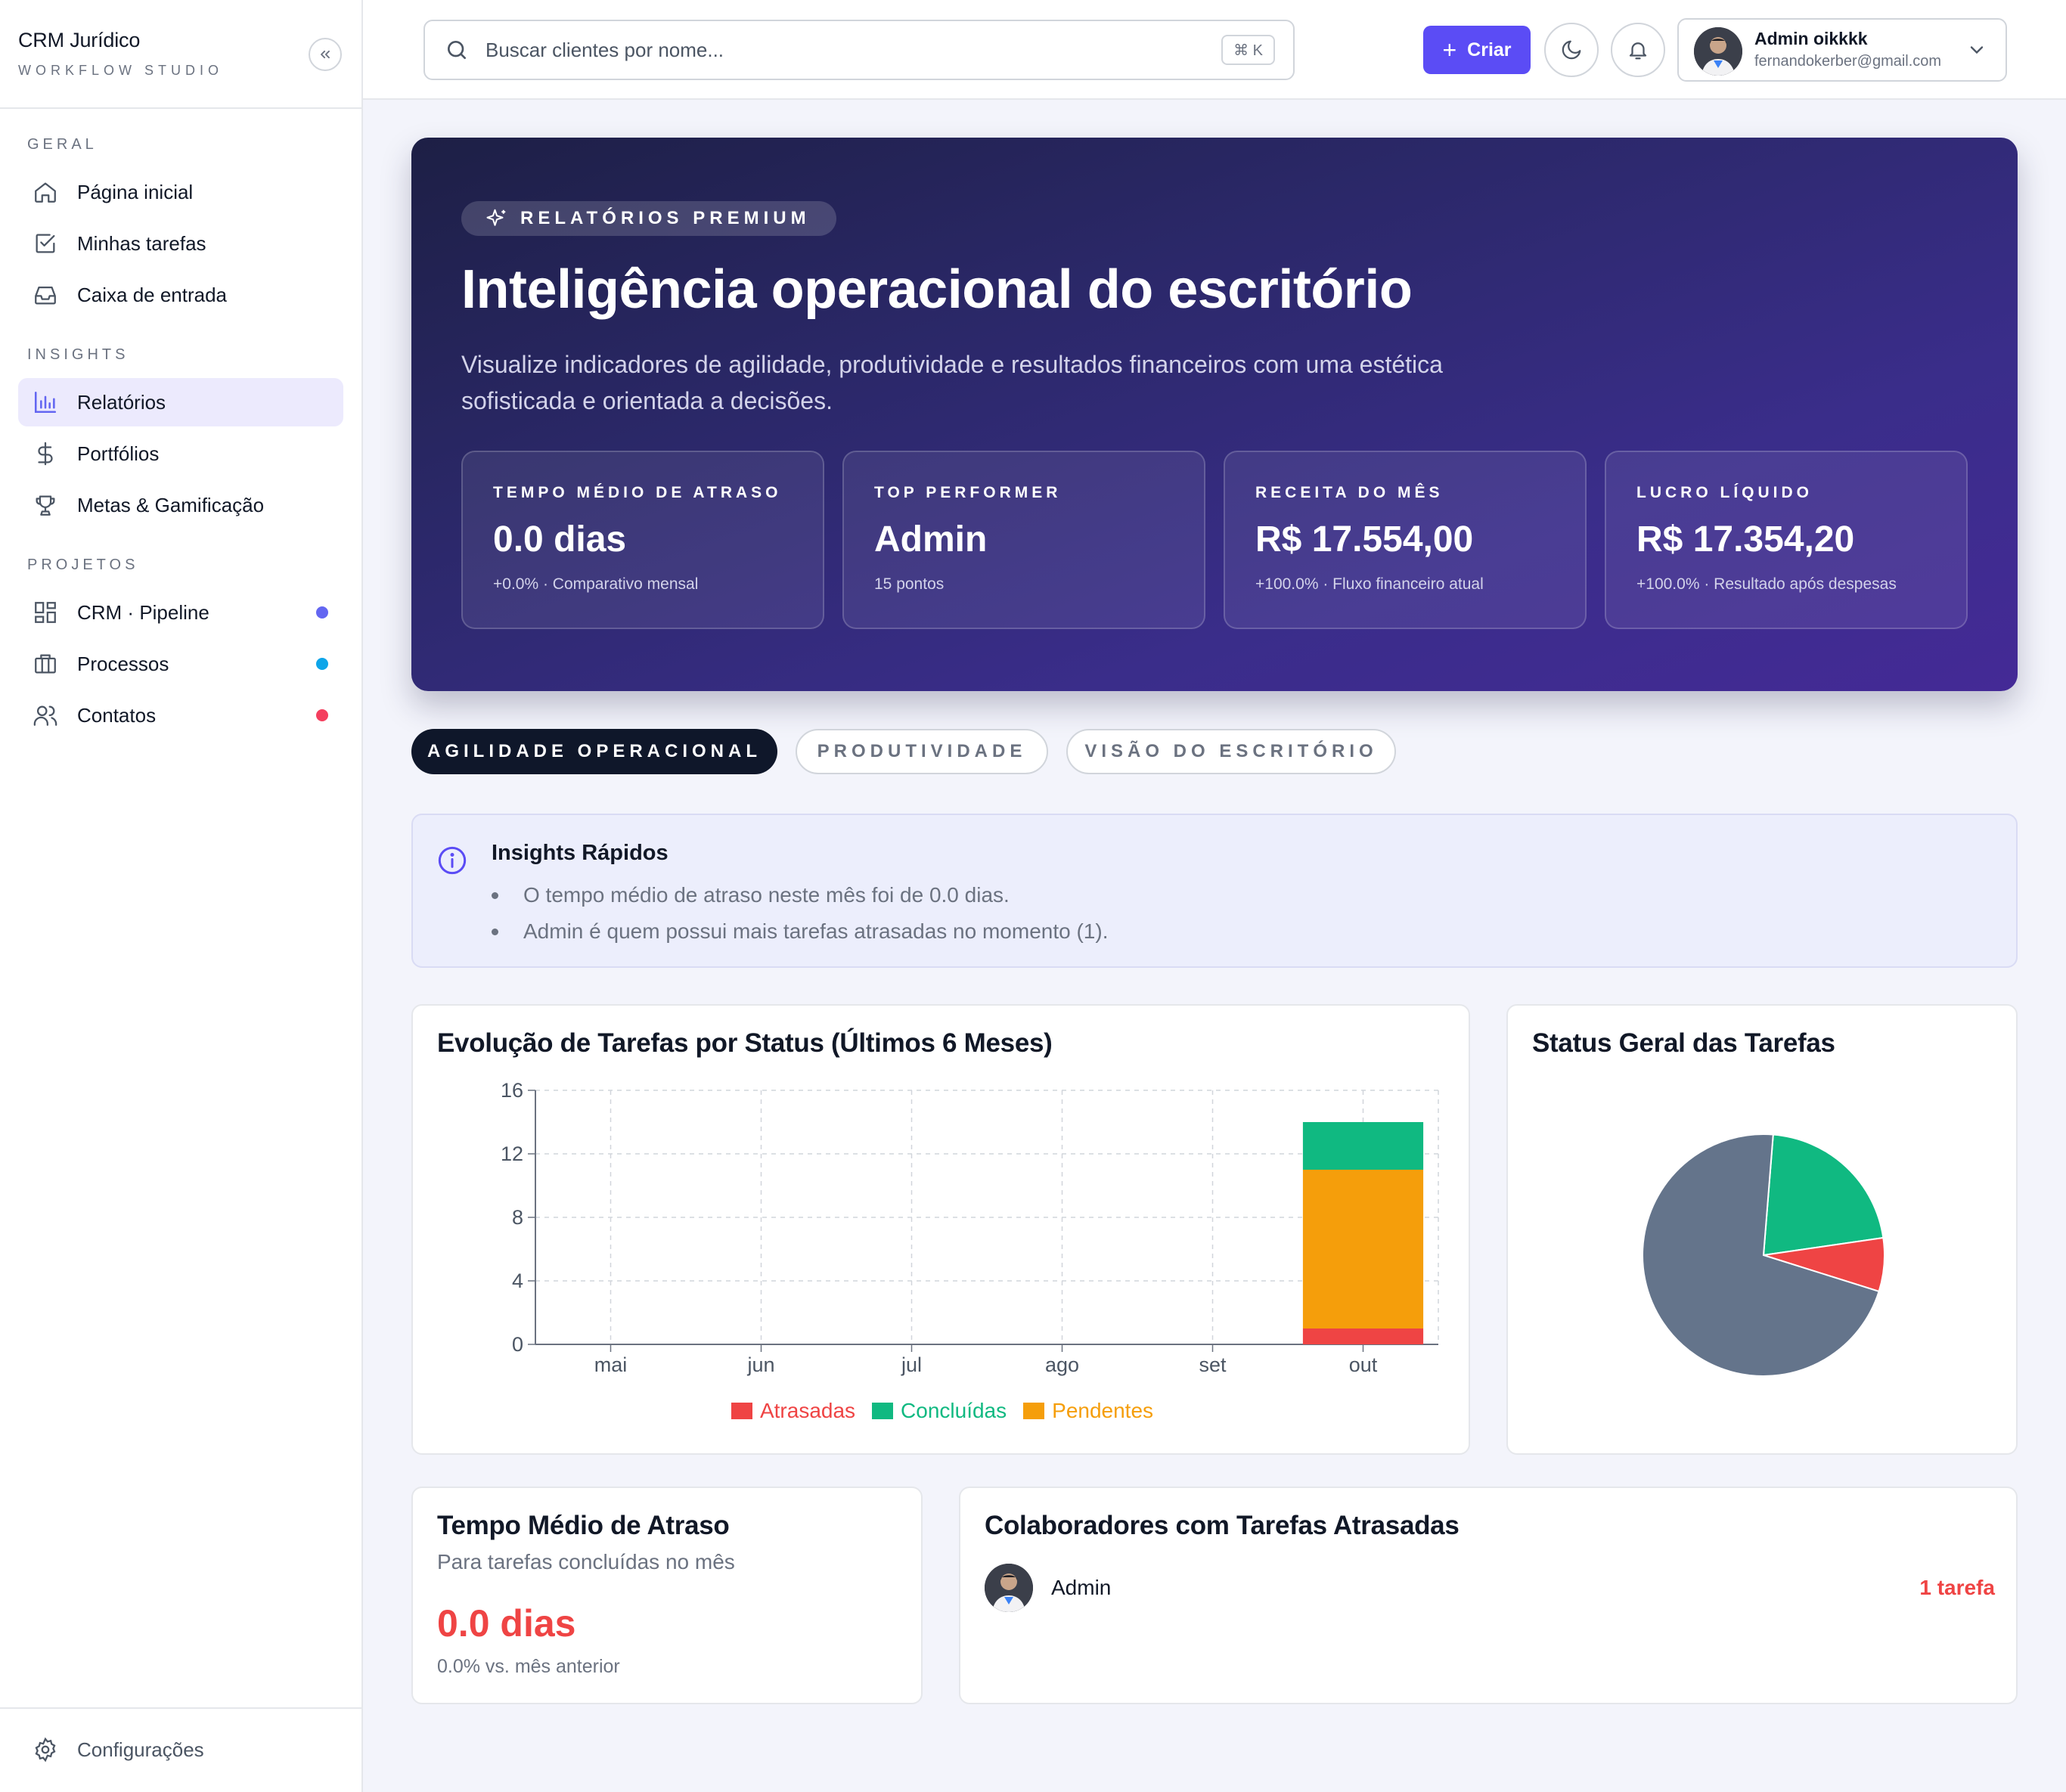 This screenshot has width=2066, height=1792. Describe the element at coordinates (968, 492) in the screenshot. I see `kpi-label: TOP PERFORMER` at that location.